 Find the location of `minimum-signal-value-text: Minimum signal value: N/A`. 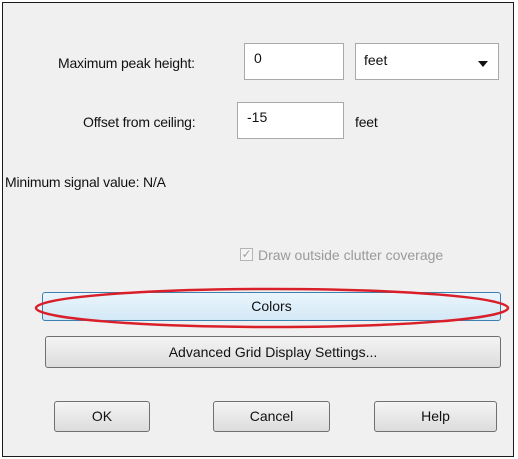

minimum-signal-value-text: Minimum signal value: N/A is located at coordinates (85, 182).